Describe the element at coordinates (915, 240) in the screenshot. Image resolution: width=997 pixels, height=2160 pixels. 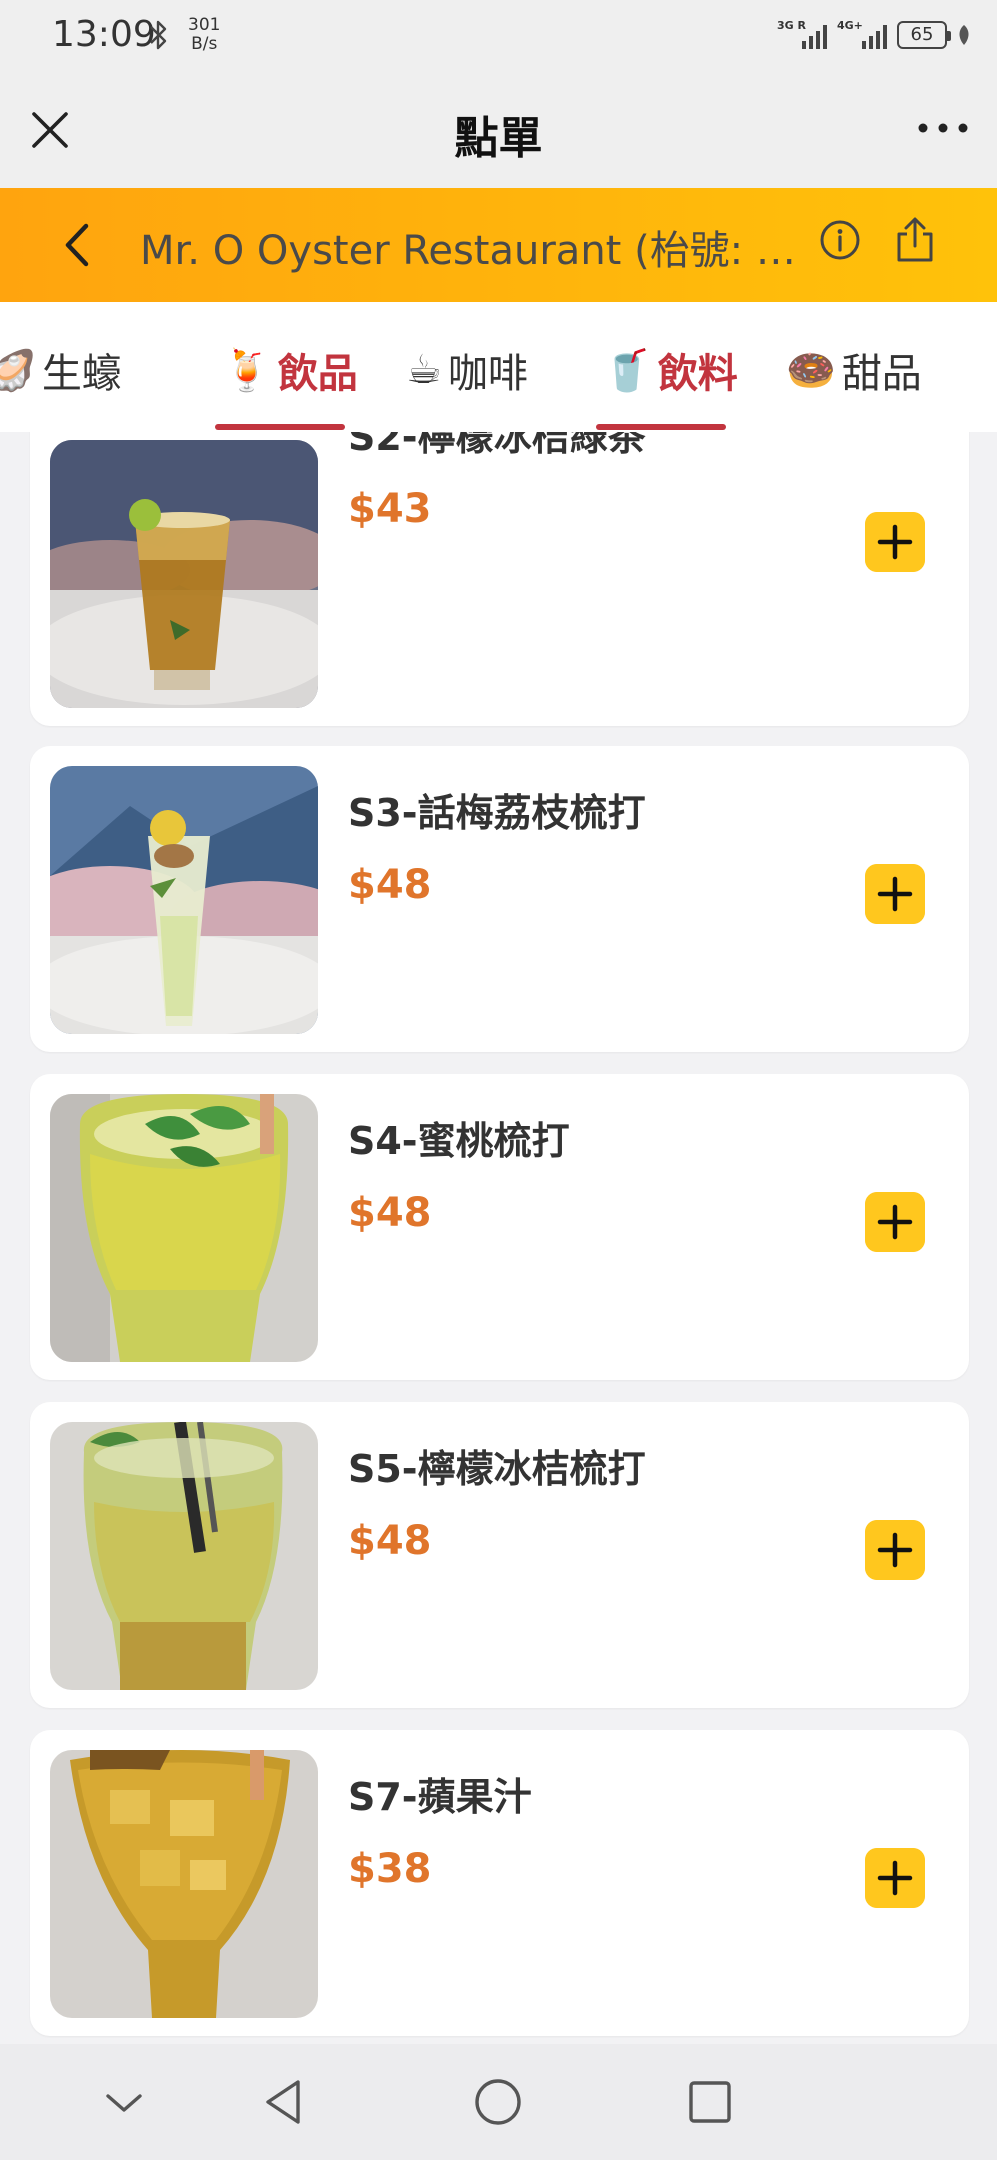
I see `share-icon` at that location.